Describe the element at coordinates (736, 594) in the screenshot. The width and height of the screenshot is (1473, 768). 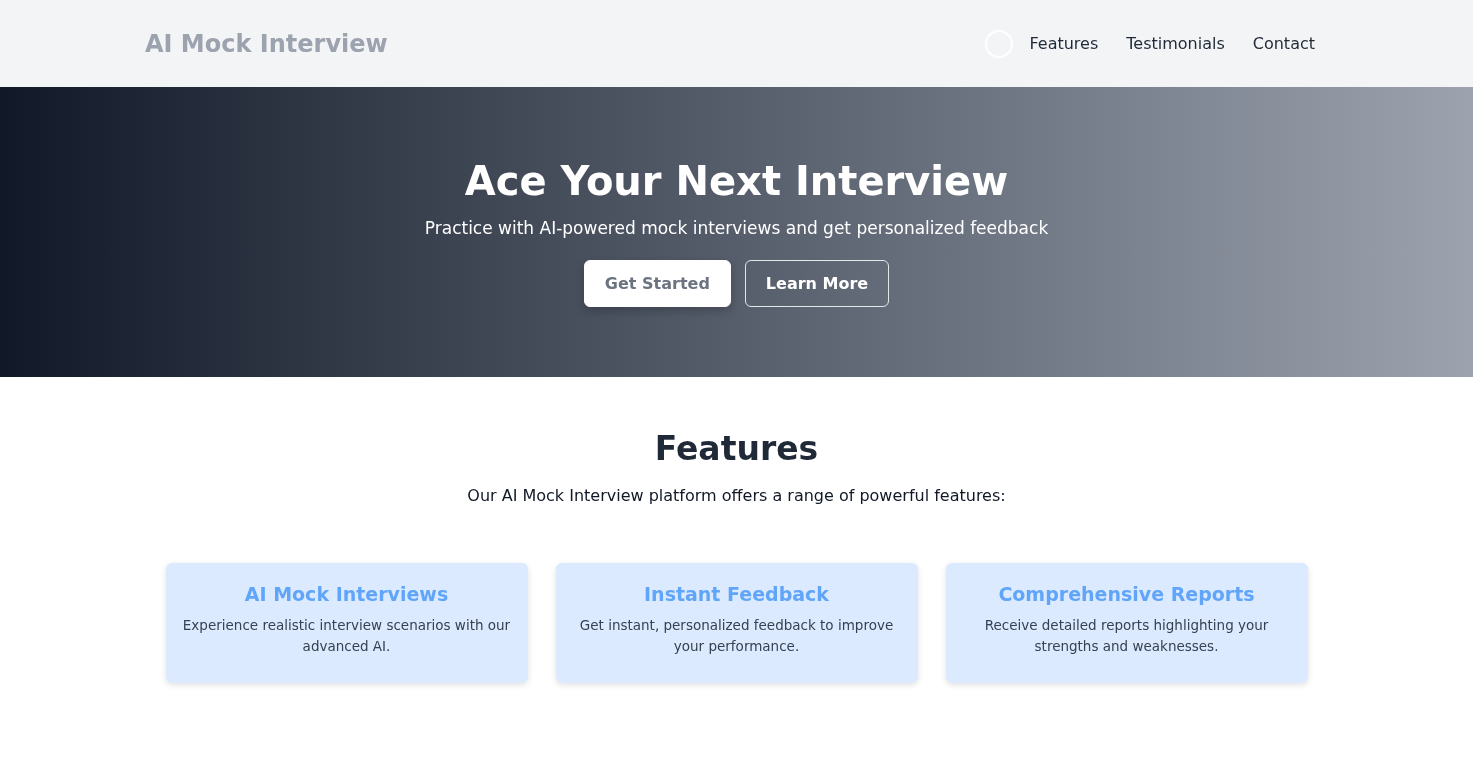
I see `card-title: Instant Feedback` at that location.